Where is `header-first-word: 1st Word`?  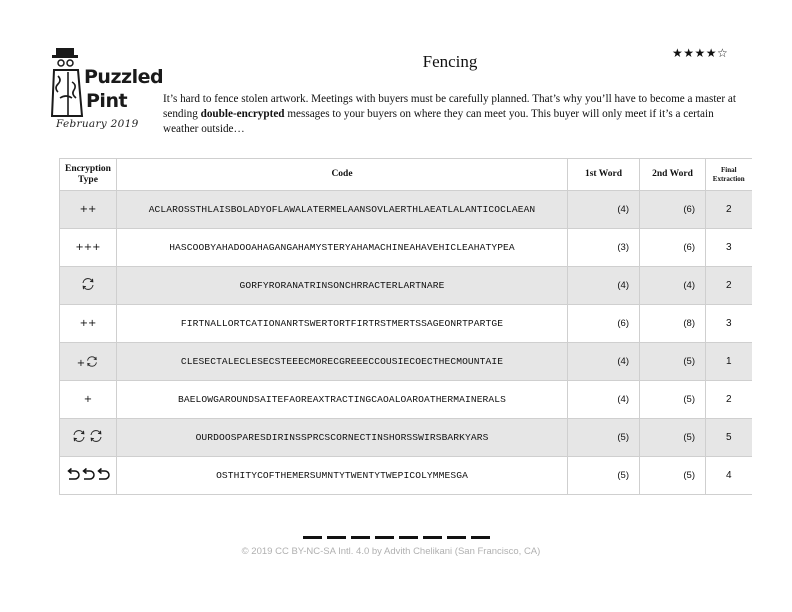 header-first-word: 1st Word is located at coordinates (603, 174).